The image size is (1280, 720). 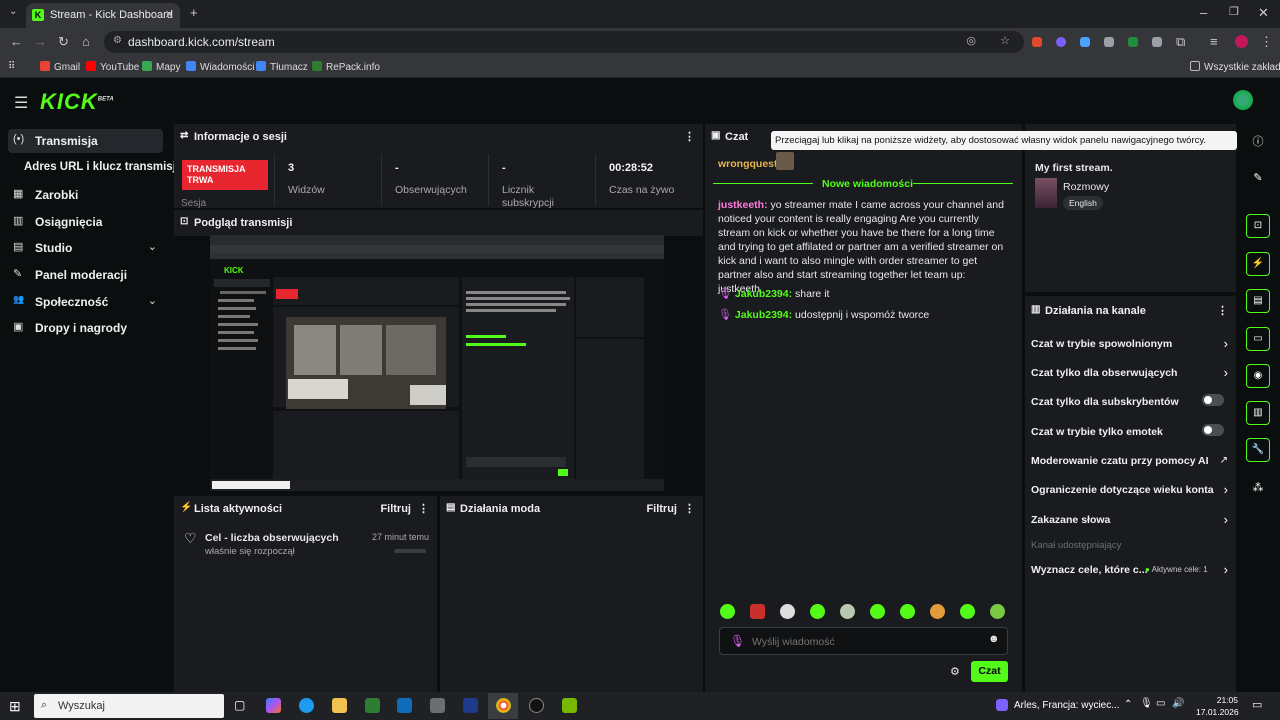 I want to click on chat-settings-icon: ⚙, so click(x=955, y=671).